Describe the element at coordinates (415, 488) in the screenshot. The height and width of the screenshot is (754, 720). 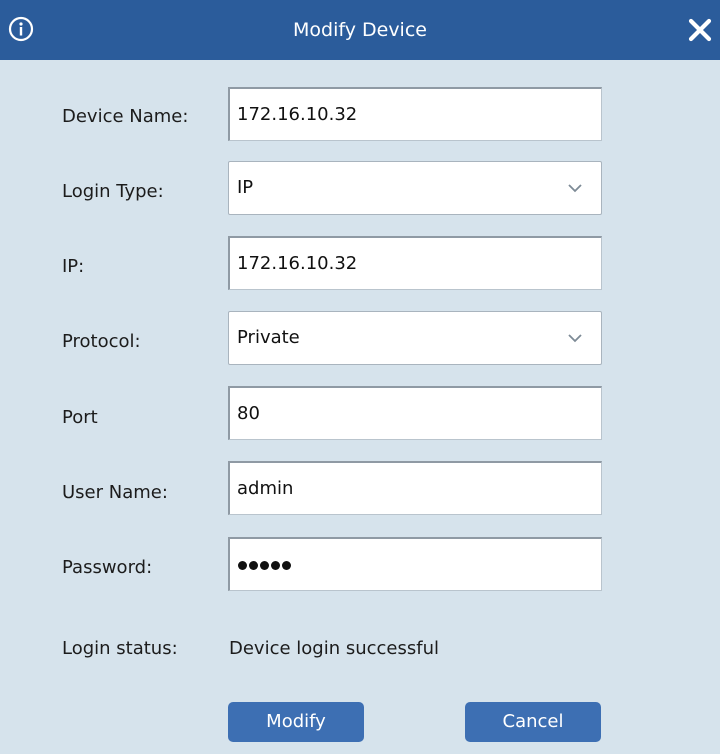
I see `user-name-input: admin` at that location.